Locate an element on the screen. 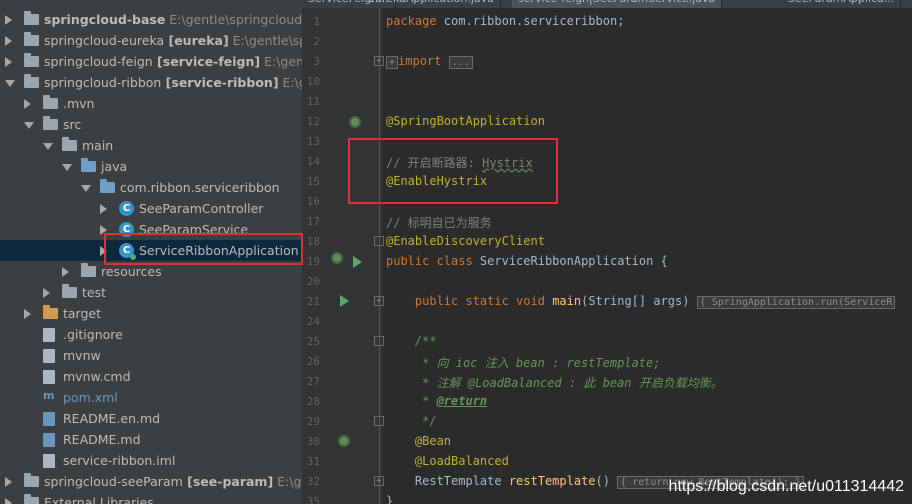 This screenshot has width=912, height=504. tree-node-label: .mvn is located at coordinates (78, 103).